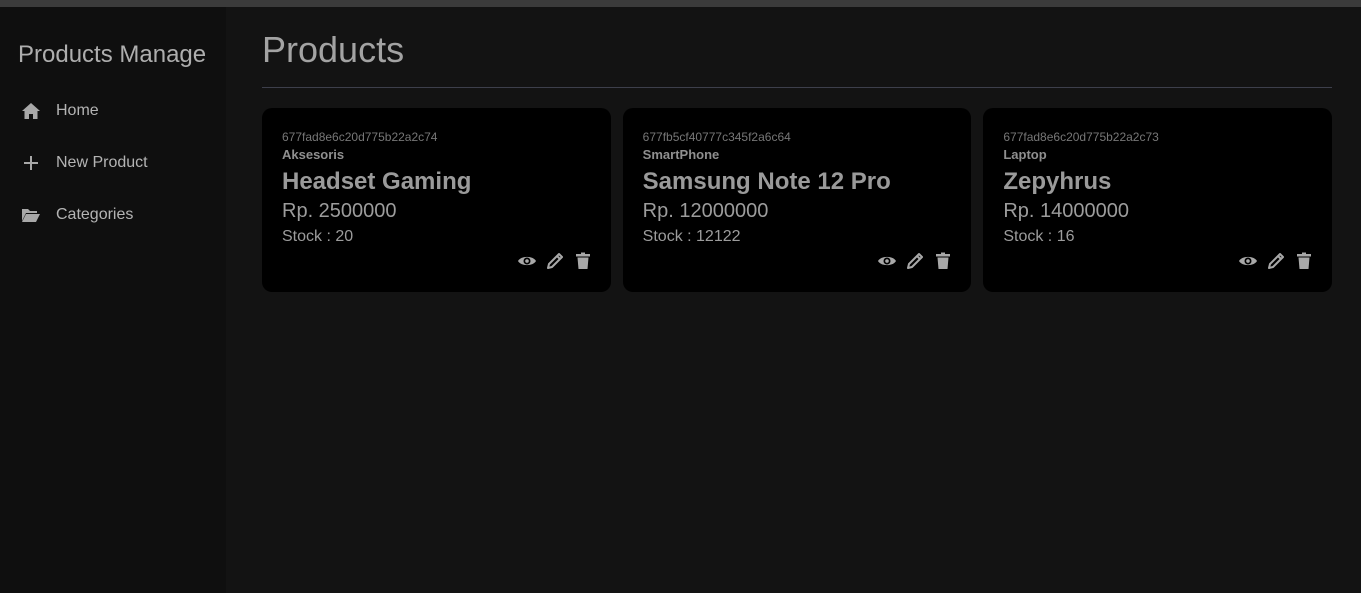  What do you see at coordinates (77, 110) in the screenshot?
I see `sidebar-item-label: Home` at bounding box center [77, 110].